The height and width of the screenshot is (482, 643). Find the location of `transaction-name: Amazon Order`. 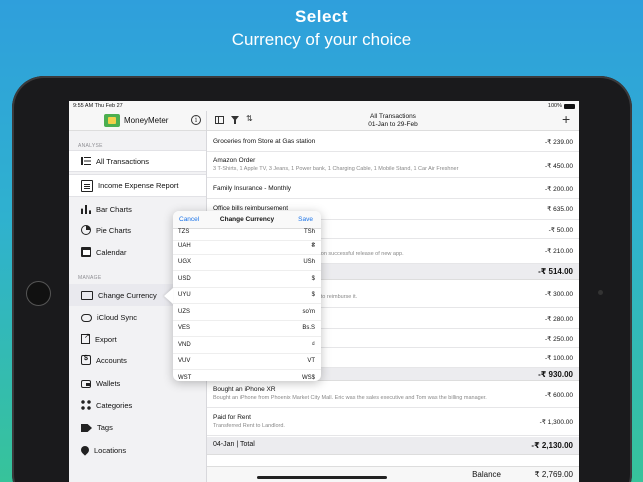

transaction-name: Amazon Order is located at coordinates (234, 160).